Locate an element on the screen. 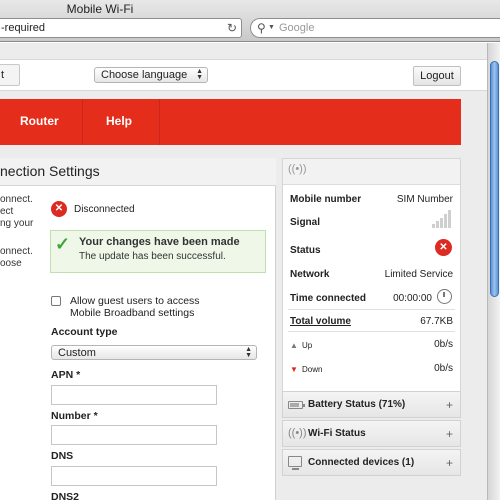  wifi-icon: ((•)) is located at coordinates (297, 433).